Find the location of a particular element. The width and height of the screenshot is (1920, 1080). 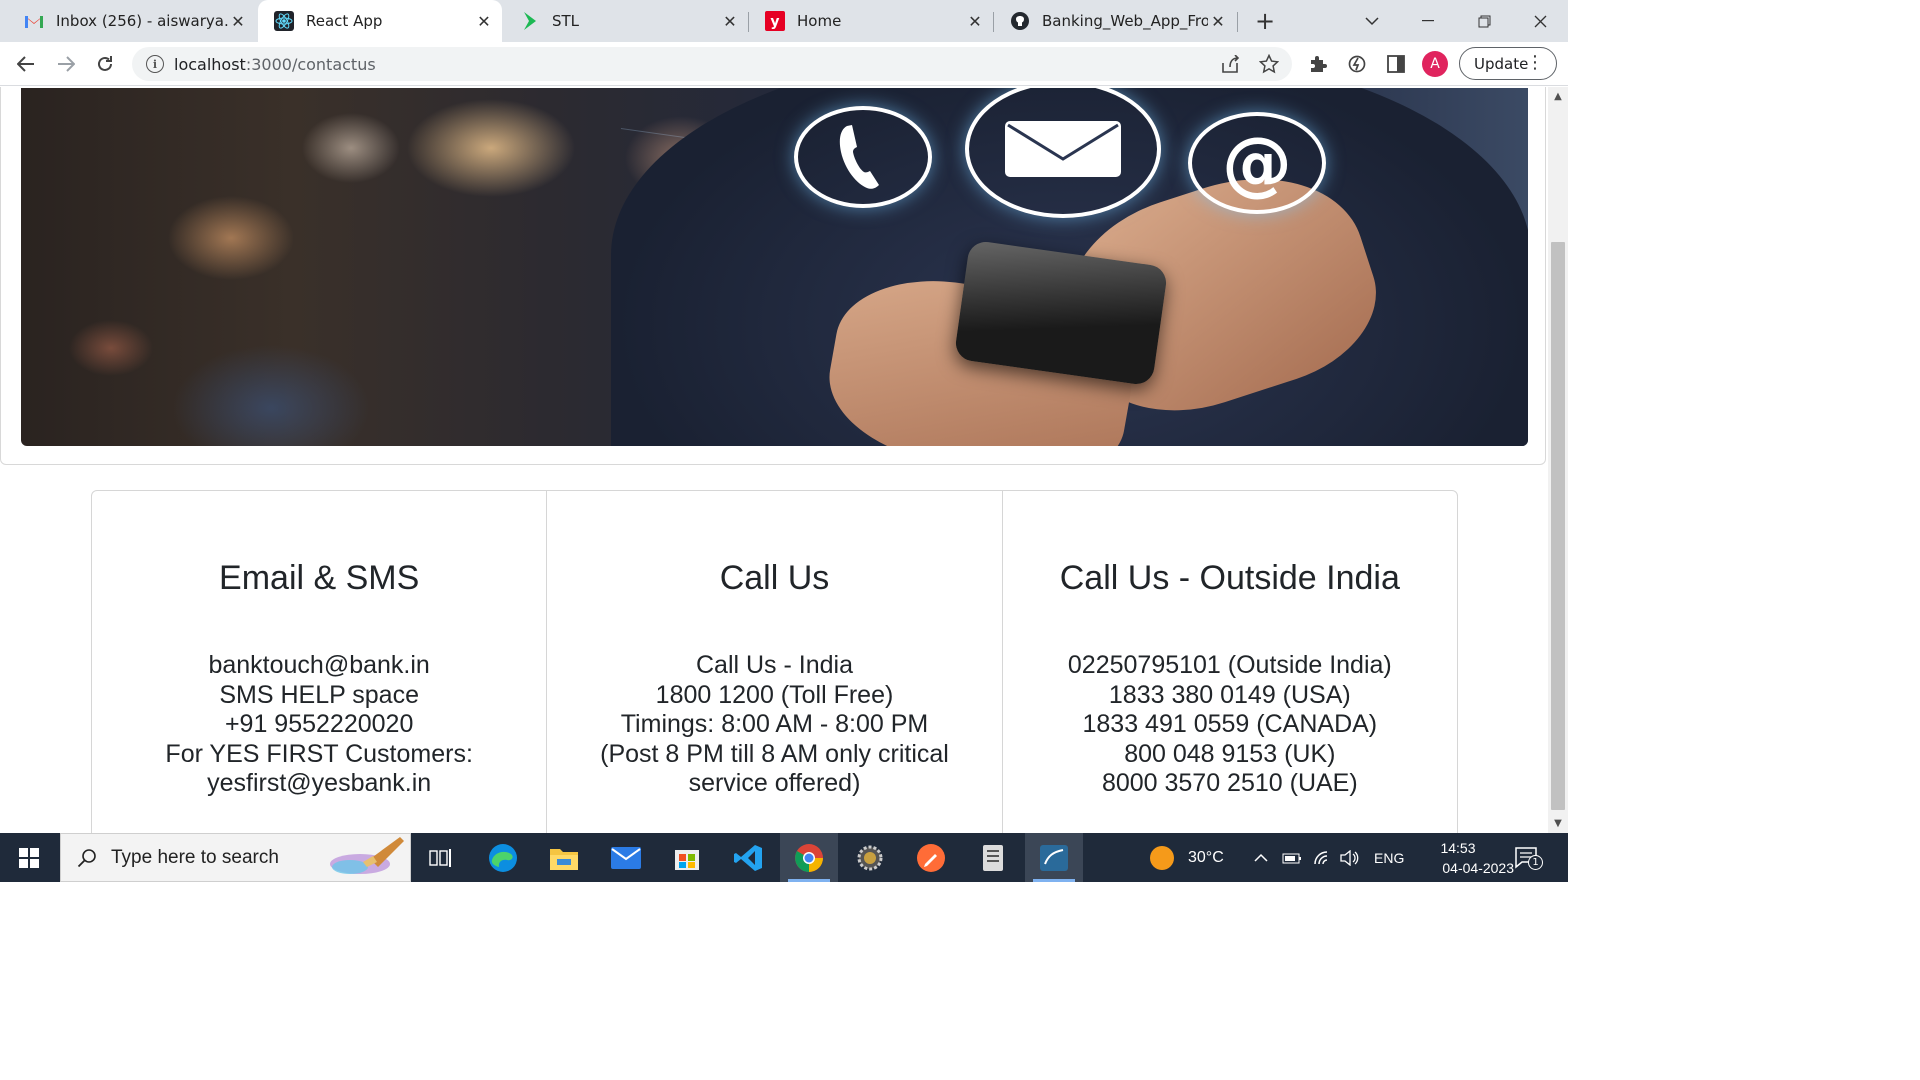

bookmark-star-icon is located at coordinates (1269, 64).